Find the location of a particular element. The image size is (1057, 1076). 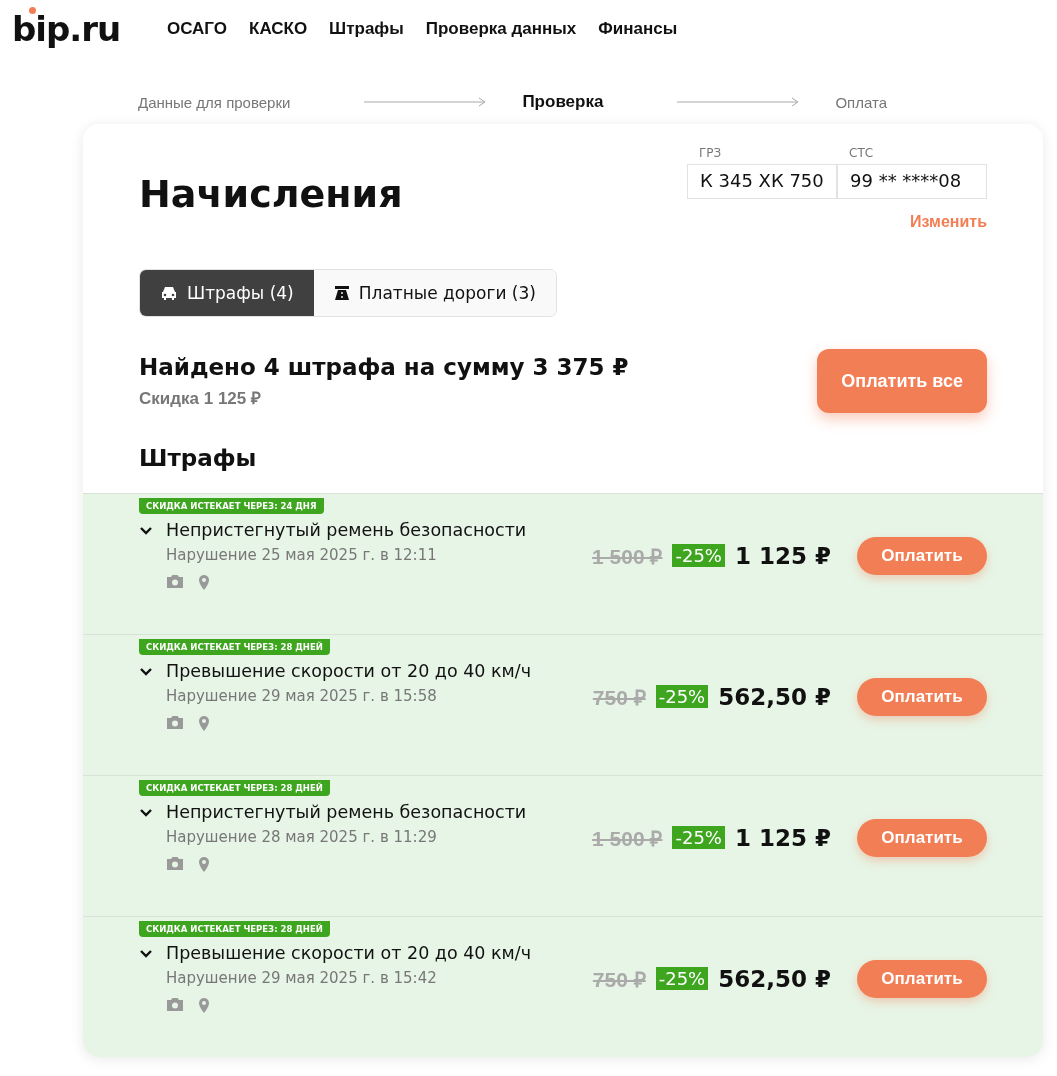

nav-link: Штрафы is located at coordinates (366, 29).